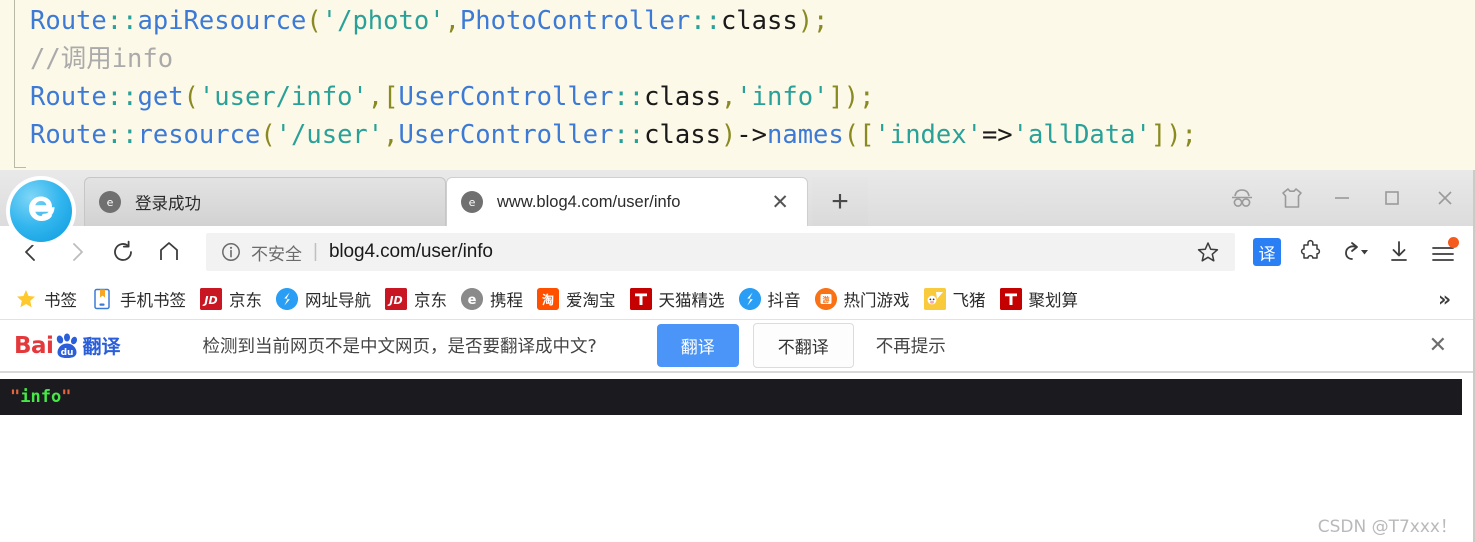 The image size is (1475, 542). I want to click on bookmark-item: 淘爱淘宝, so click(576, 299).